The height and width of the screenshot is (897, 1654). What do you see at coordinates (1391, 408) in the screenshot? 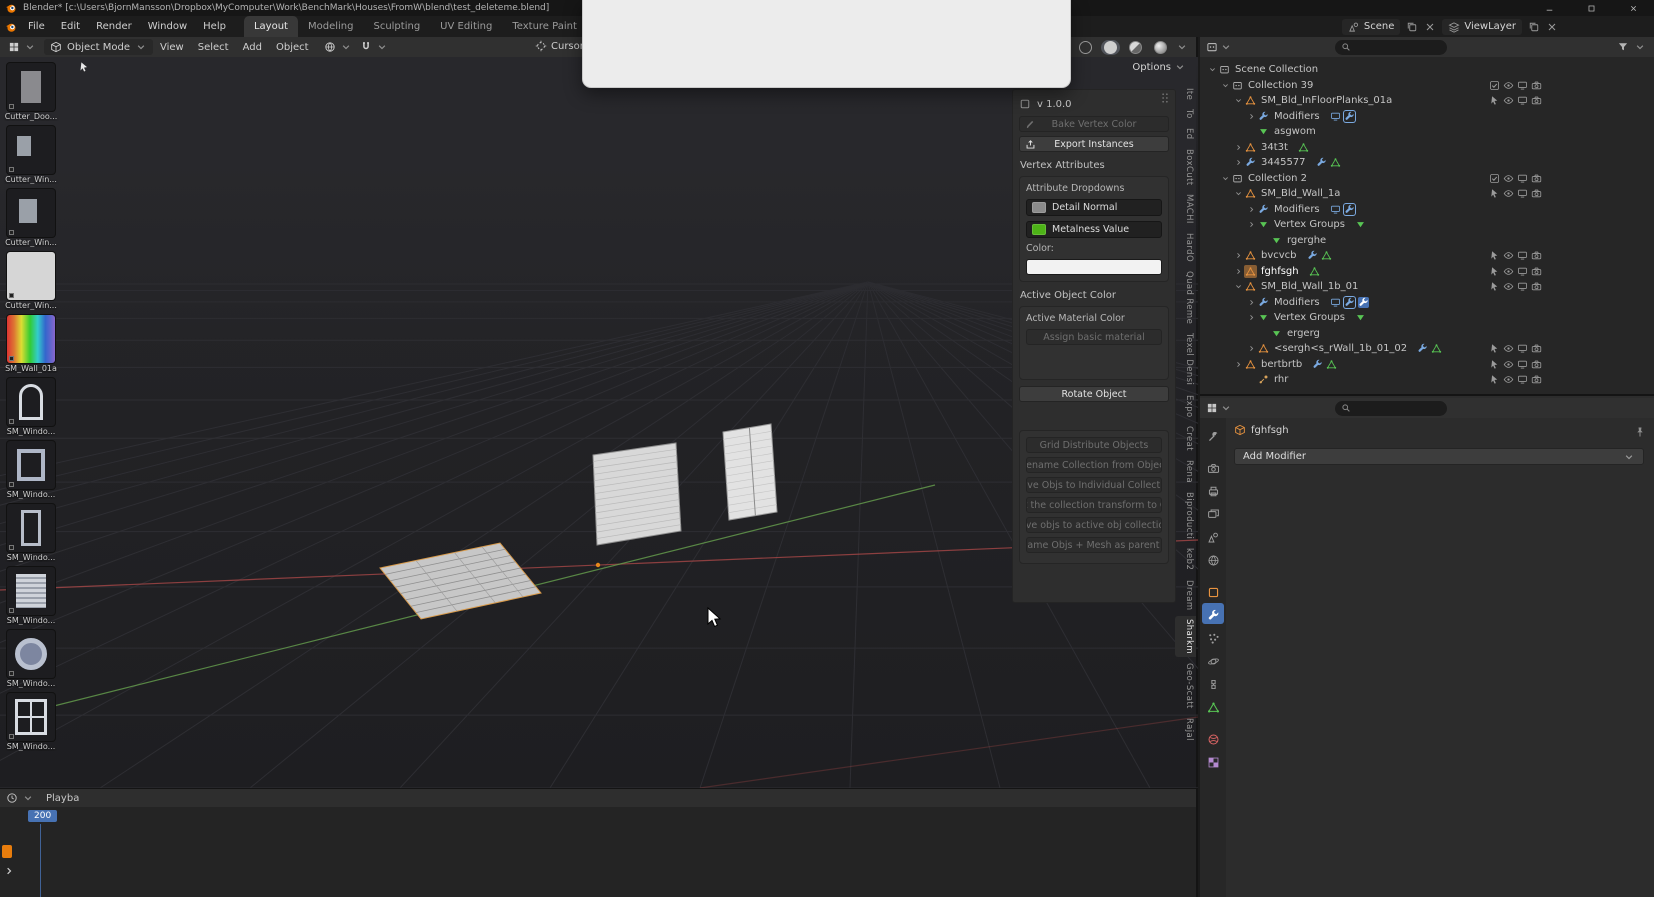
I see `properties-searchbox` at bounding box center [1391, 408].